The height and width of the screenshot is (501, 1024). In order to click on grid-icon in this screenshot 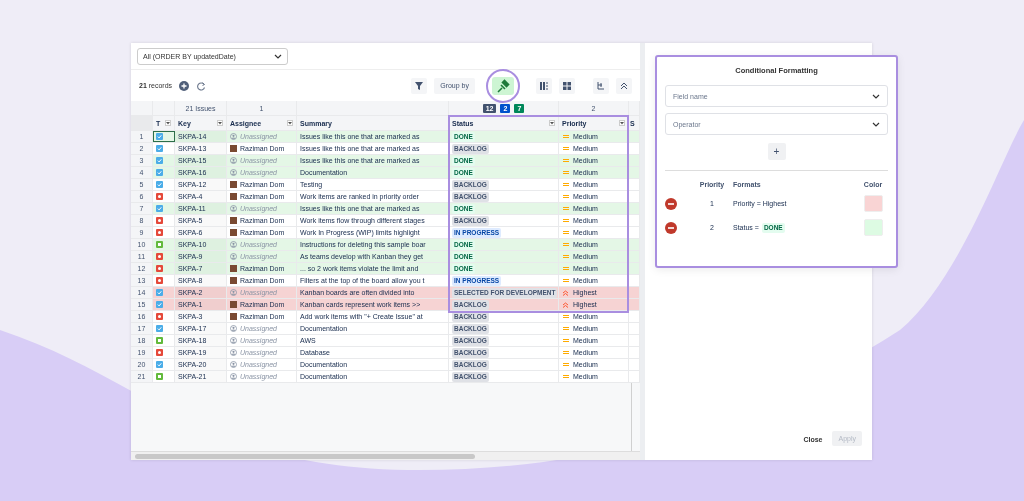, I will do `click(567, 85)`.